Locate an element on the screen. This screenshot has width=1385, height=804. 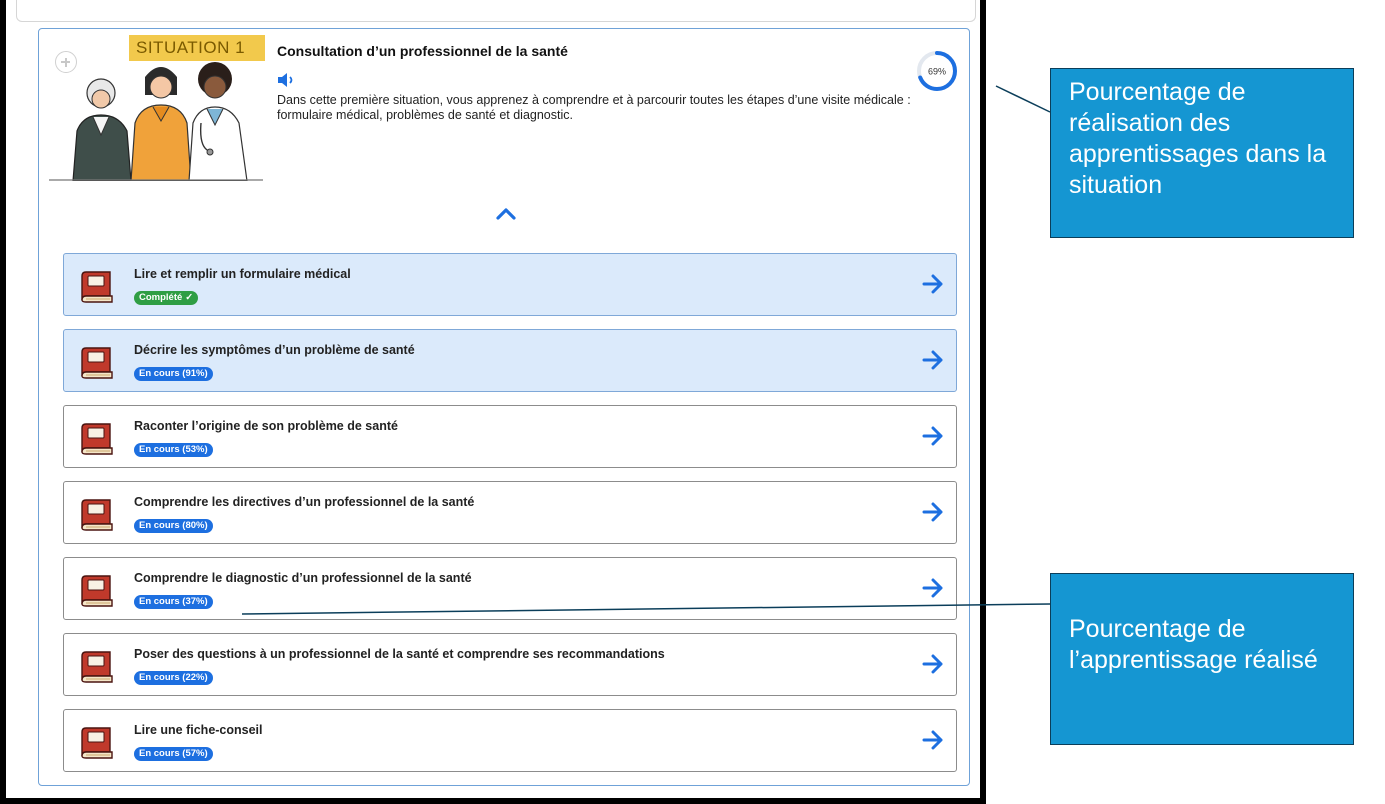
previous-card-edge is located at coordinates (496, 11).